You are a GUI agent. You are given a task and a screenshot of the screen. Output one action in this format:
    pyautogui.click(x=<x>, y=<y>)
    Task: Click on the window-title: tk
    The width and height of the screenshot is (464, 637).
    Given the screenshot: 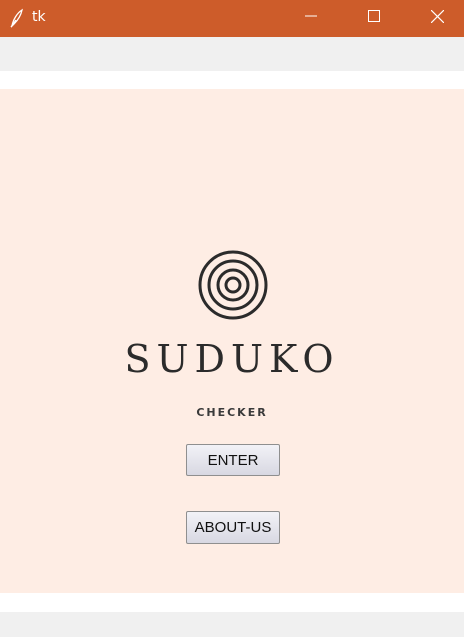 What is the action you would take?
    pyautogui.click(x=39, y=17)
    